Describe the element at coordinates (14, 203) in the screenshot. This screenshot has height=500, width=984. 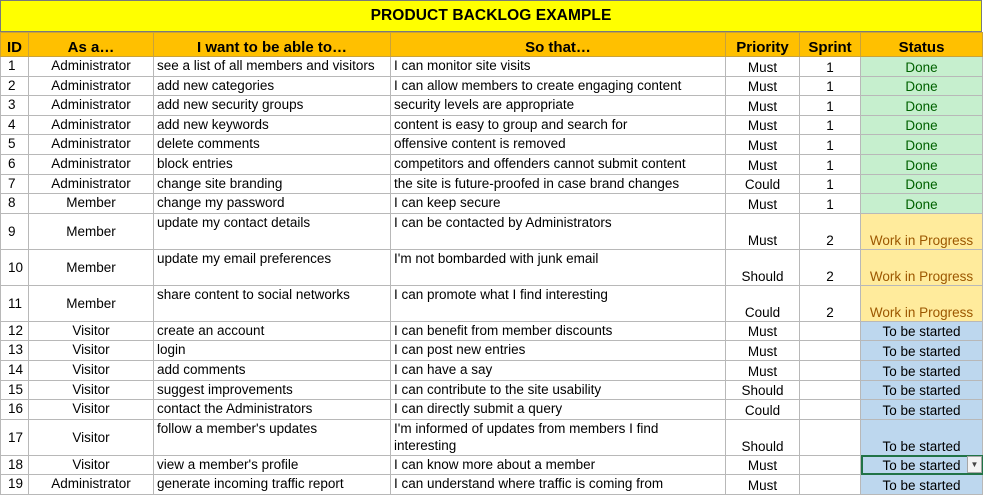
I see `cell-id: 8` at that location.